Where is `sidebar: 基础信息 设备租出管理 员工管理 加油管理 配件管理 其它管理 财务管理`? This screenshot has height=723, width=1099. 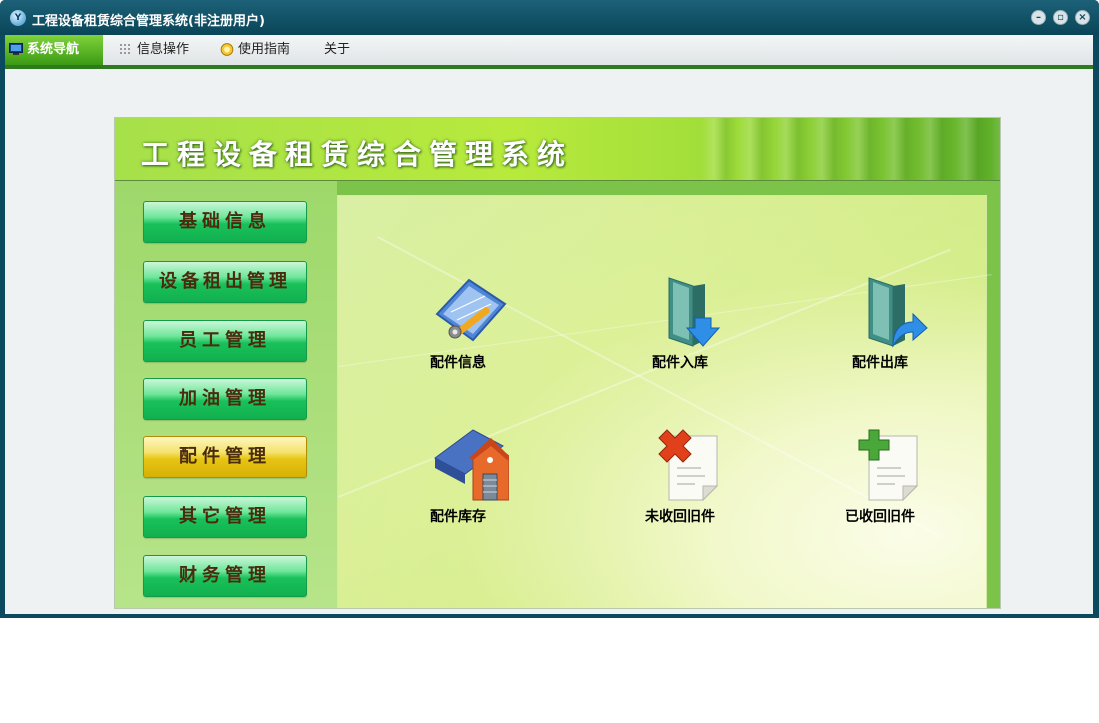 sidebar: 基础信息 设备租出管理 员工管理 加油管理 配件管理 其它管理 财务管理 is located at coordinates (226, 394).